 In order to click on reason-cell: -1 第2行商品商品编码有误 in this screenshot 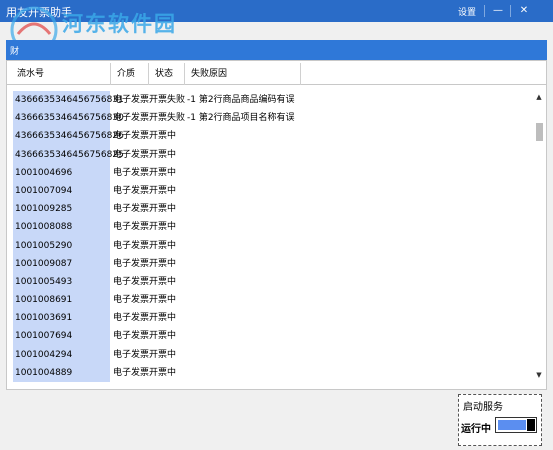, I will do `click(241, 100)`.